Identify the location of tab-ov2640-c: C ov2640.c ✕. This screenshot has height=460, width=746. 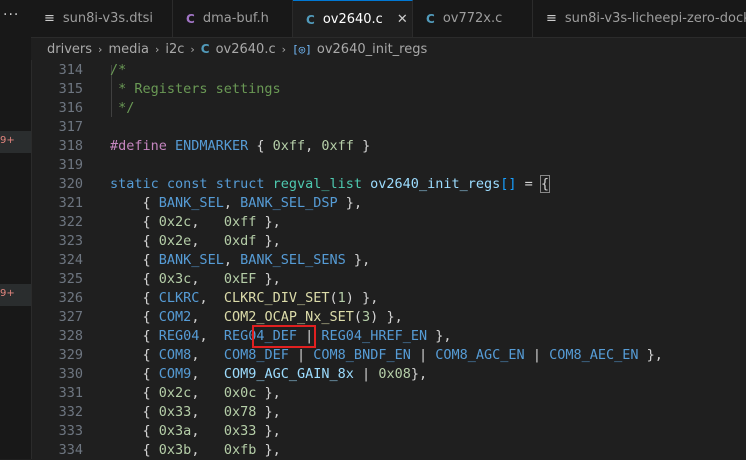
(353, 18).